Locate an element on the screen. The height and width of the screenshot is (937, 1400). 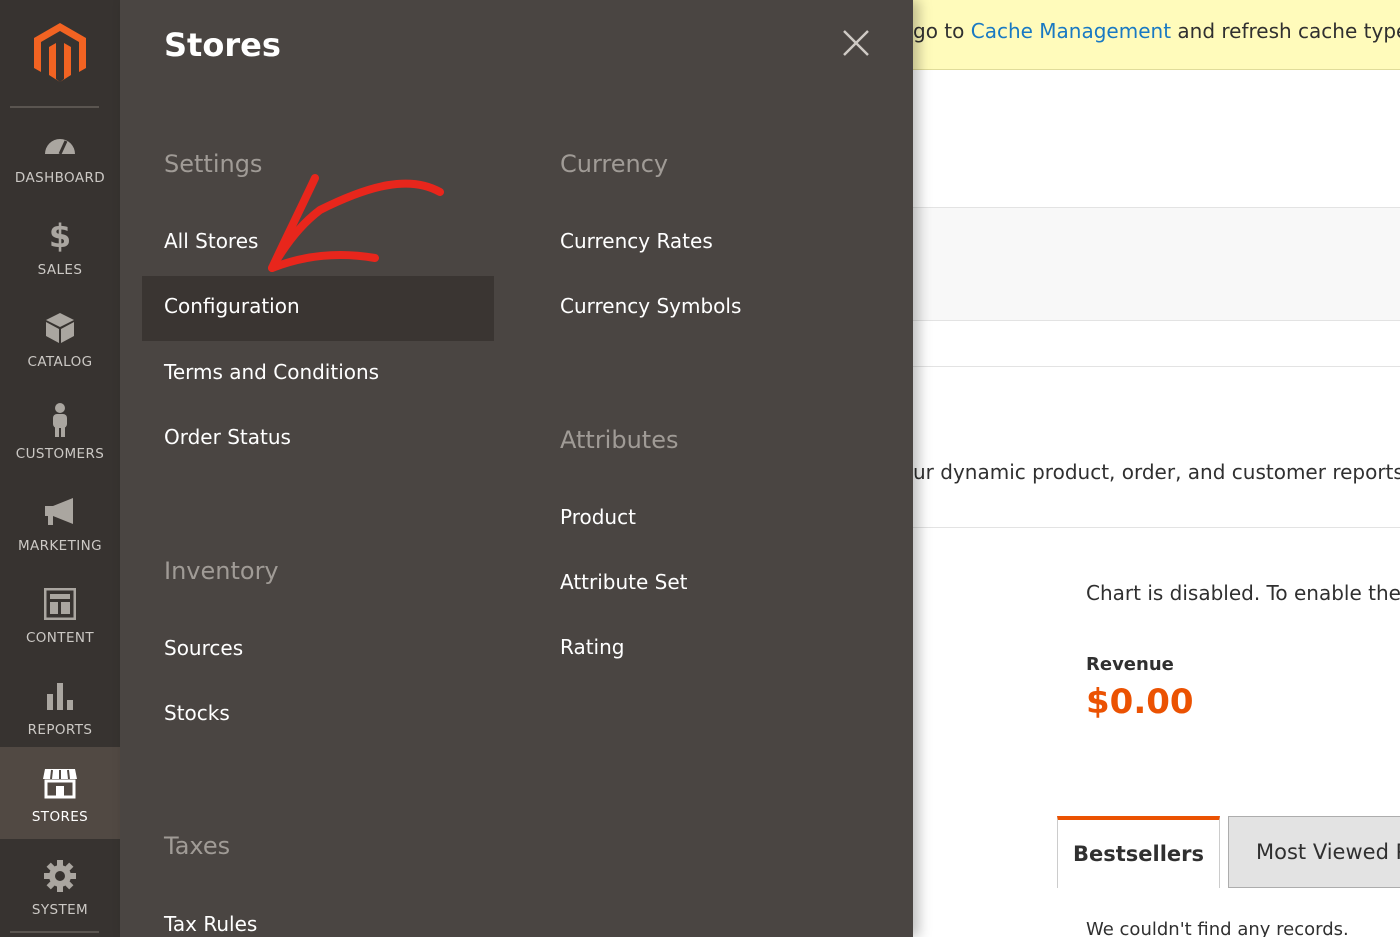
section-heading-attributes: Attributes is located at coordinates (619, 440).